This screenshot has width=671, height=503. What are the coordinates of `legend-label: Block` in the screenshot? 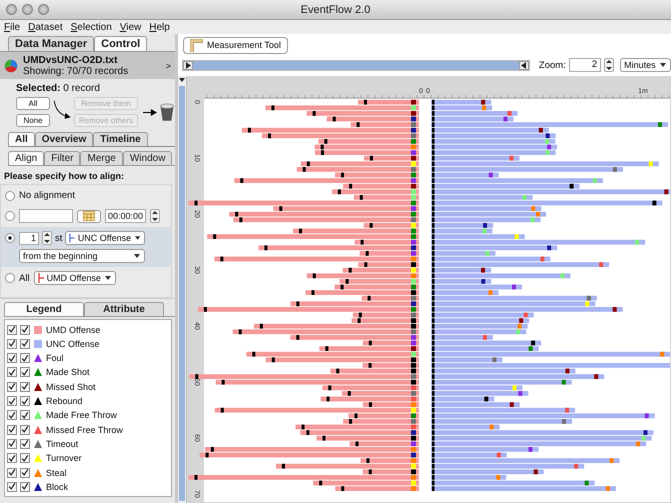 It's located at (57, 487).